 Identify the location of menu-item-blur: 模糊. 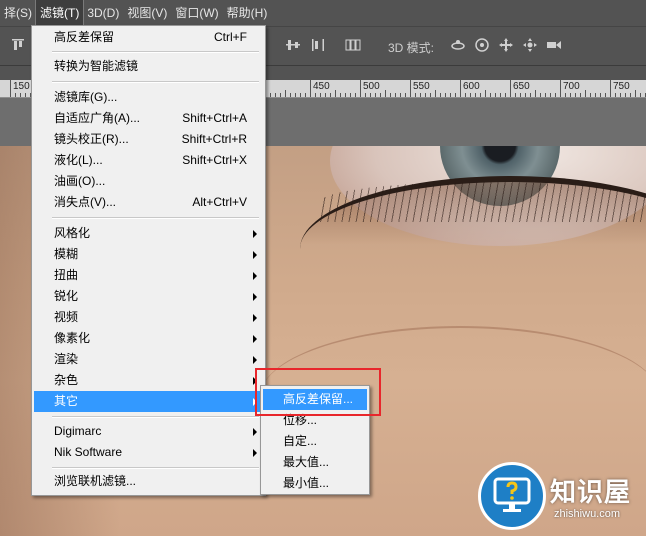
(148, 254).